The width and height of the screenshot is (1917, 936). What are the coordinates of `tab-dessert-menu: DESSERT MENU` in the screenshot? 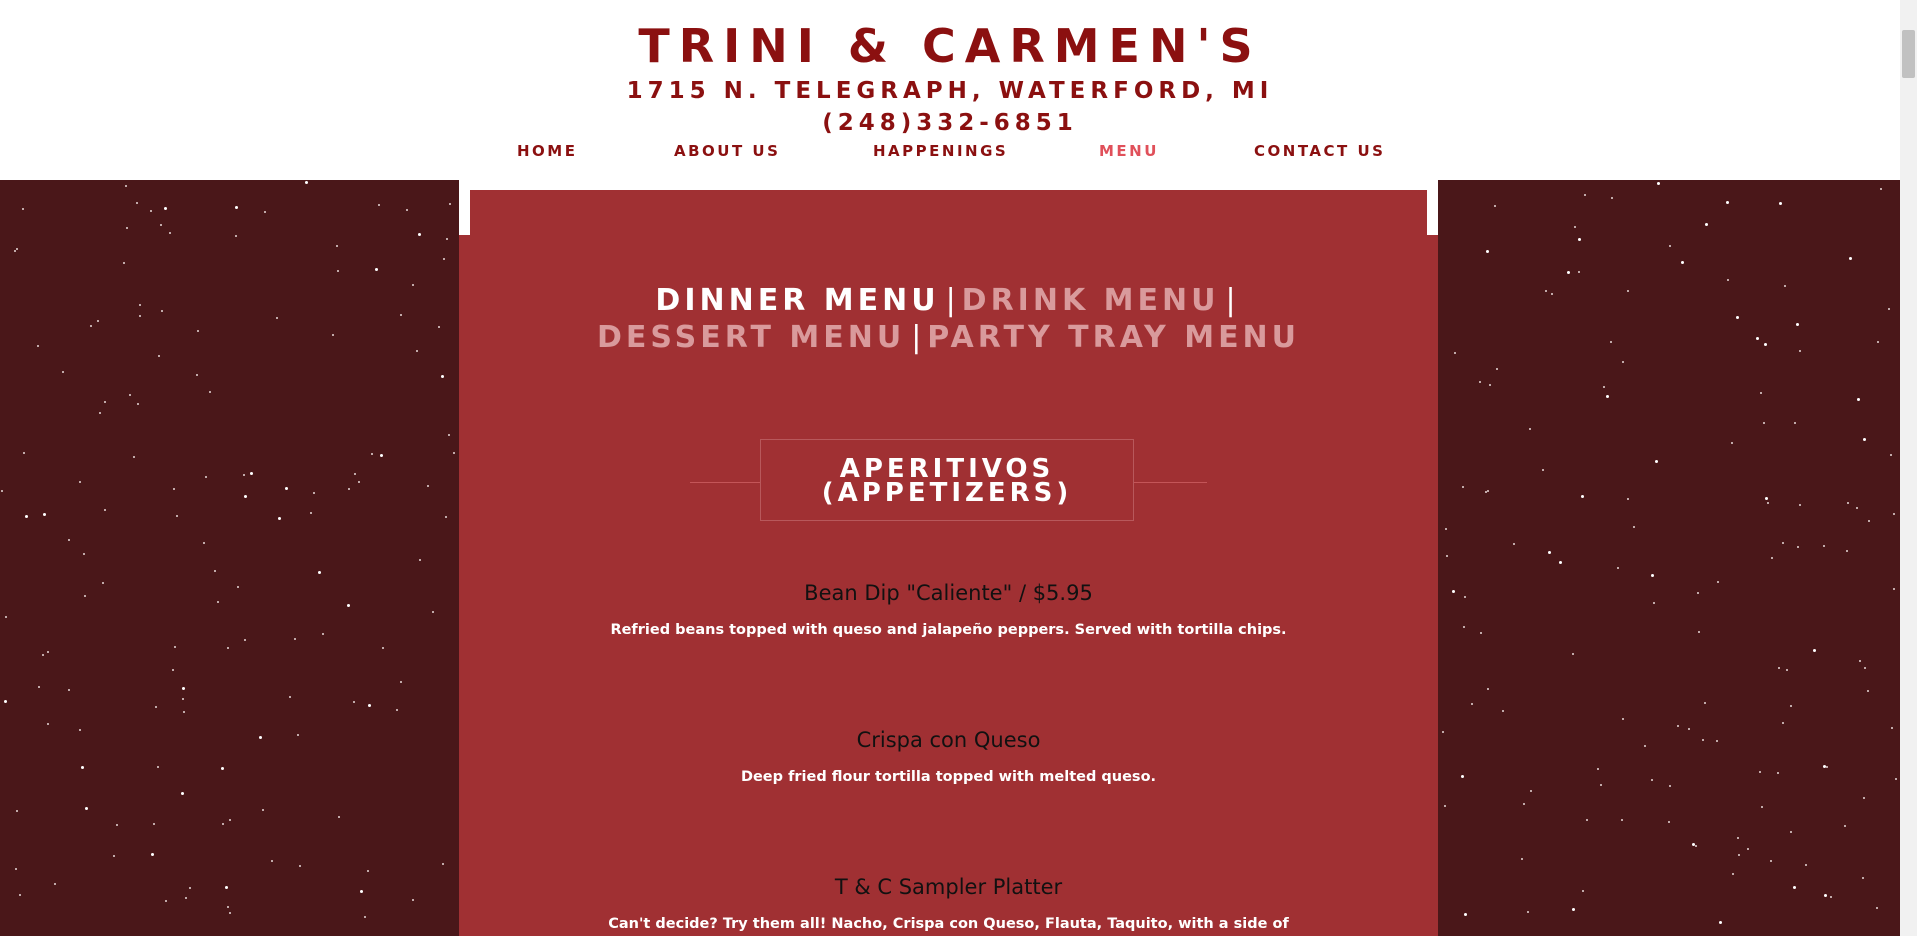 It's located at (751, 337).